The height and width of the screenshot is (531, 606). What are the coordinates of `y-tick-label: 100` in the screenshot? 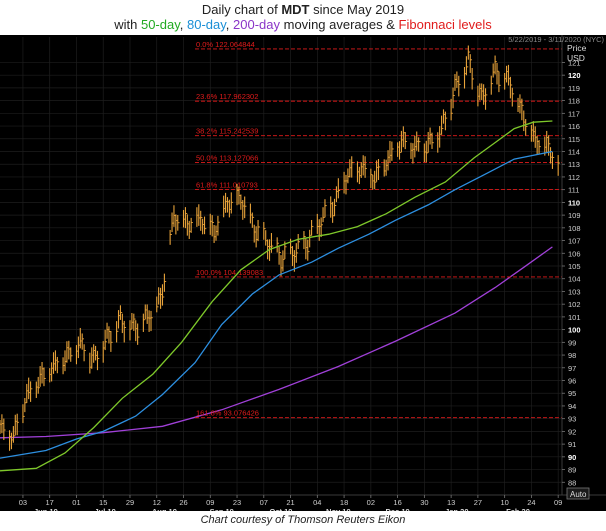 It's located at (574, 330).